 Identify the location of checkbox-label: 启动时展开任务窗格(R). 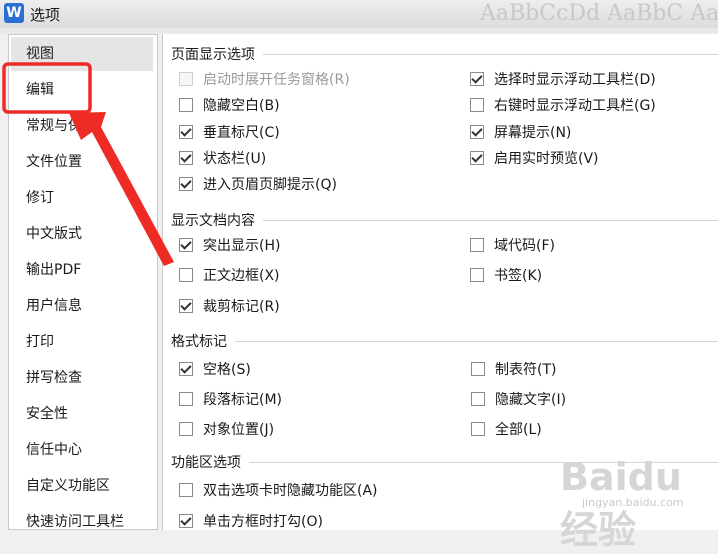
(276, 80).